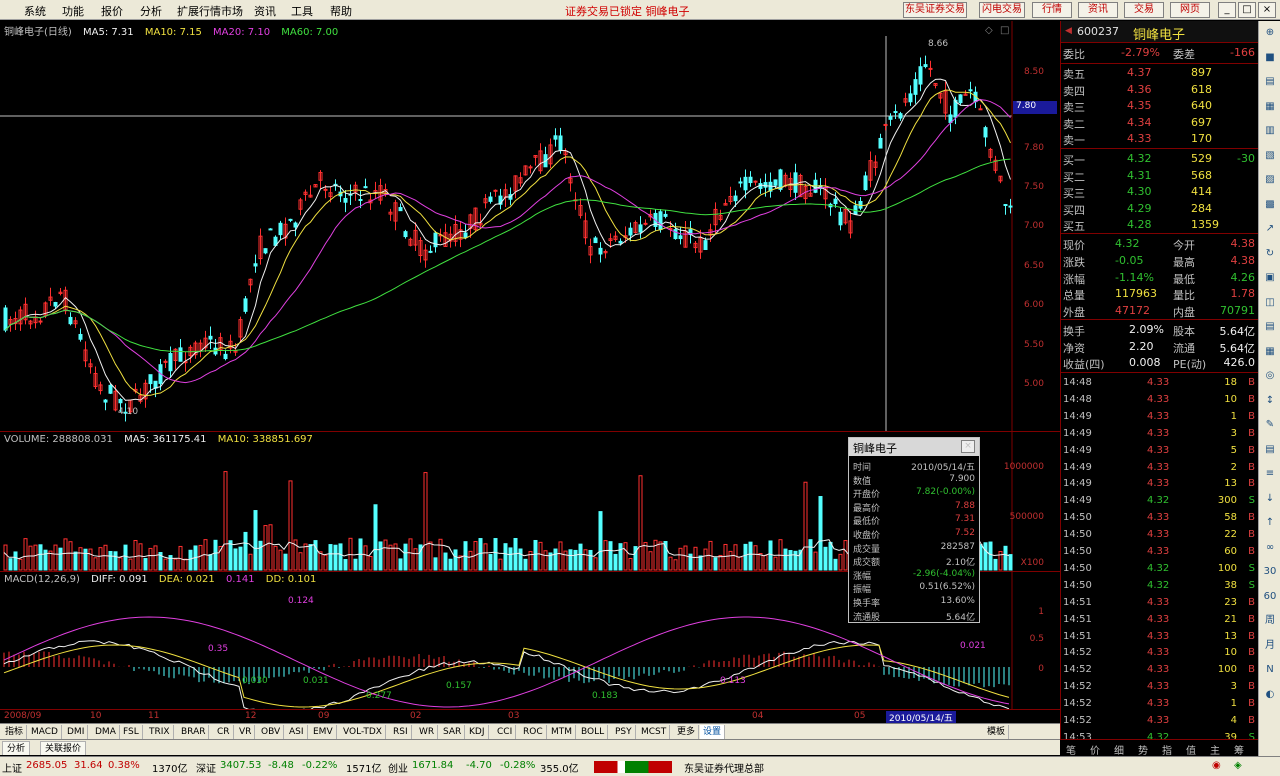 This screenshot has height=776, width=1280. I want to click on news-button: 资讯, so click(1098, 10).